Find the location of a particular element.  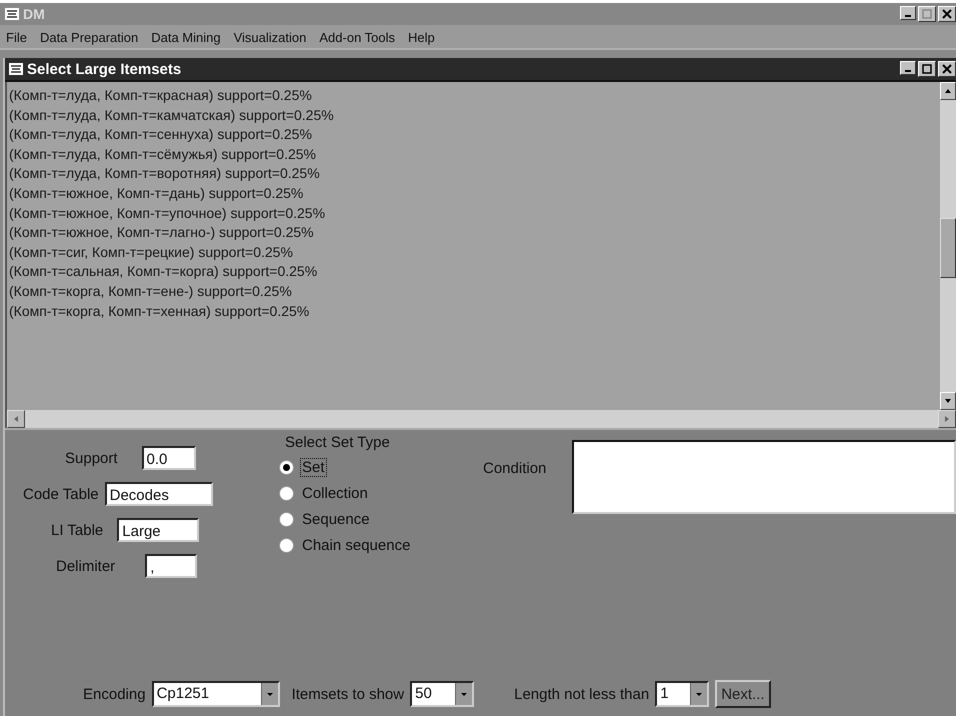

itemset-row: (Комп-т=сальная, Комп-т=корга) support=0.25% is located at coordinates (474, 272).